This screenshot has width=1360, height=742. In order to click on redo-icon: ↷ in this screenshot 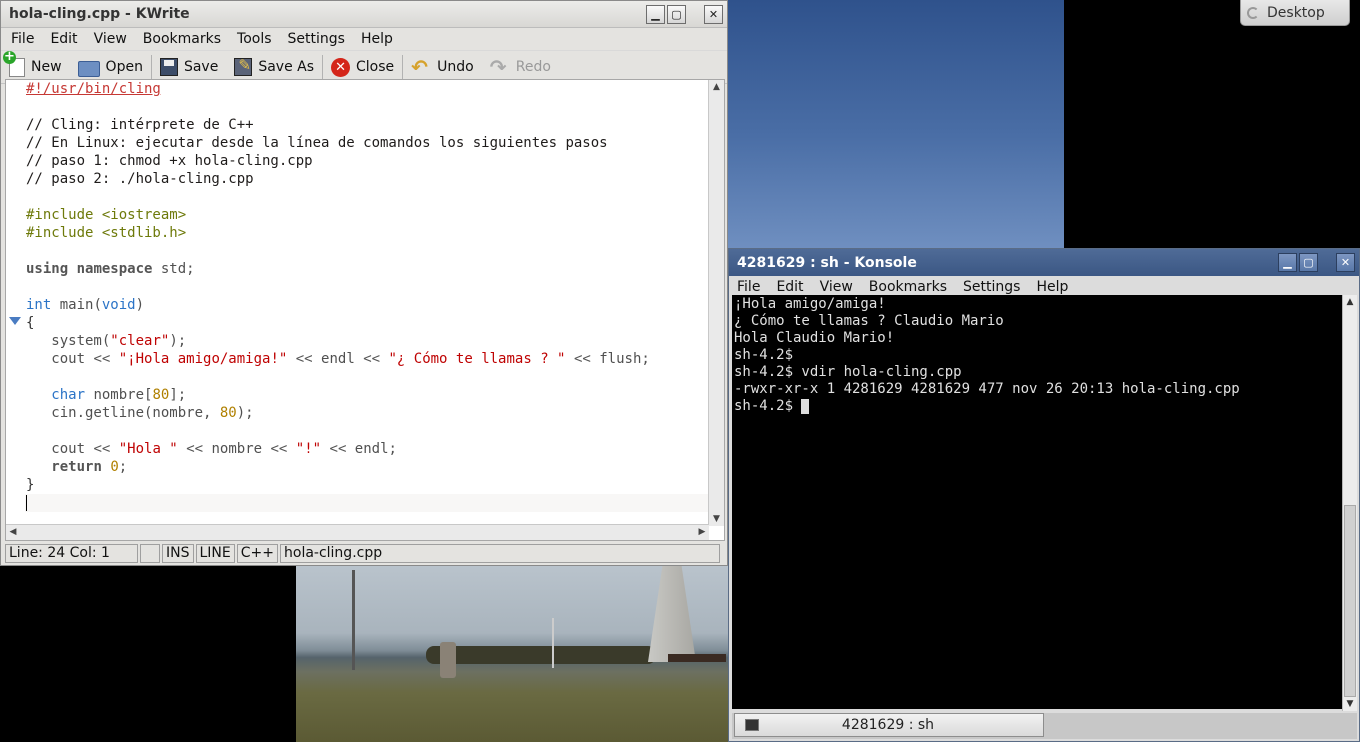, I will do `click(498, 67)`.